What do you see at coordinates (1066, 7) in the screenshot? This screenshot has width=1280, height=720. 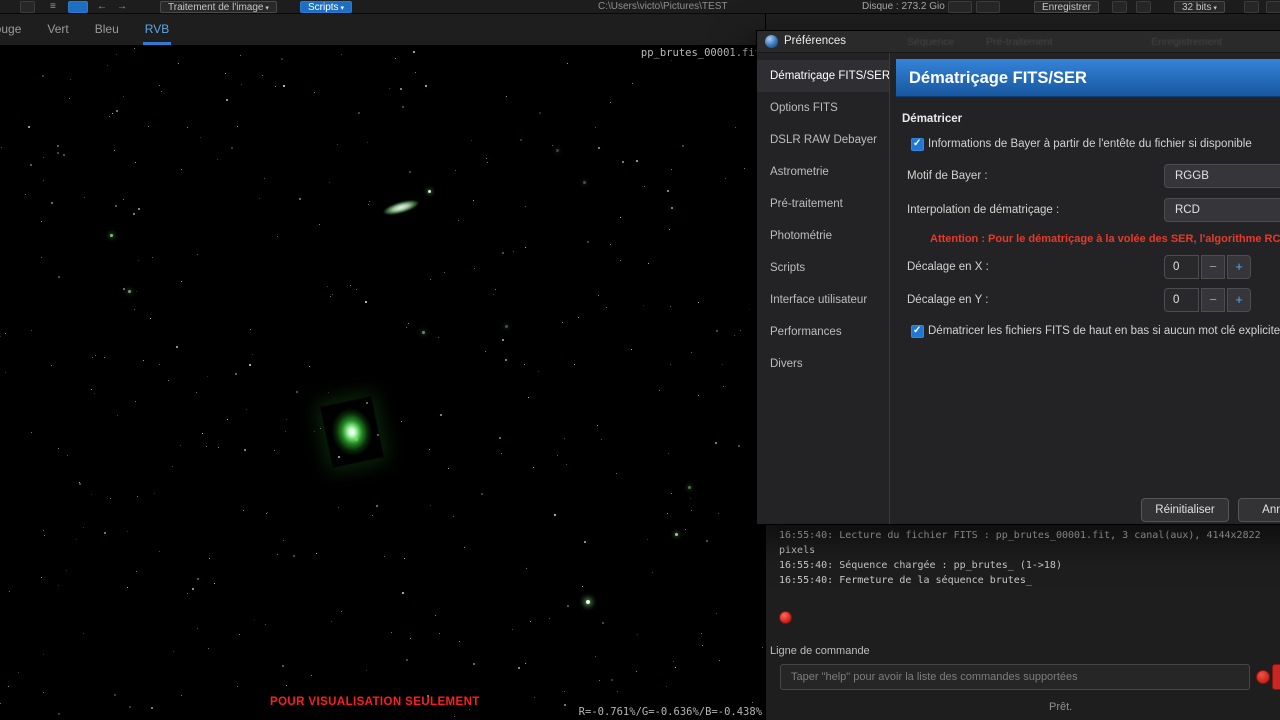 I see `save-button: Enregistrer` at bounding box center [1066, 7].